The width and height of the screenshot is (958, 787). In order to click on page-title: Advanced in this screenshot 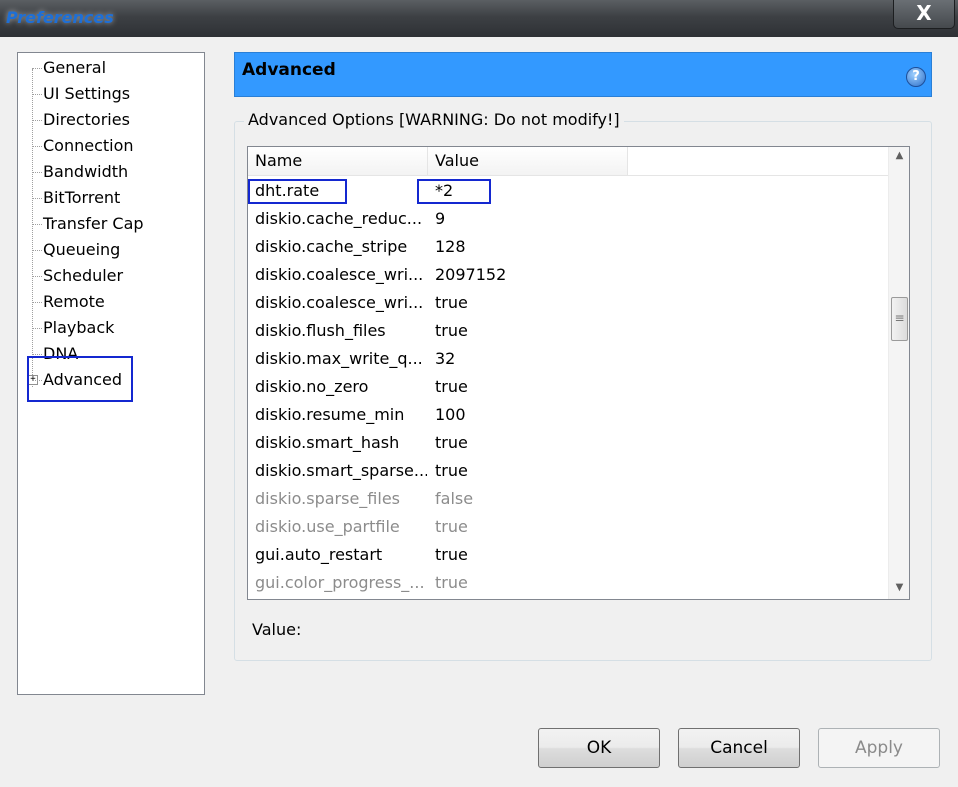, I will do `click(289, 70)`.